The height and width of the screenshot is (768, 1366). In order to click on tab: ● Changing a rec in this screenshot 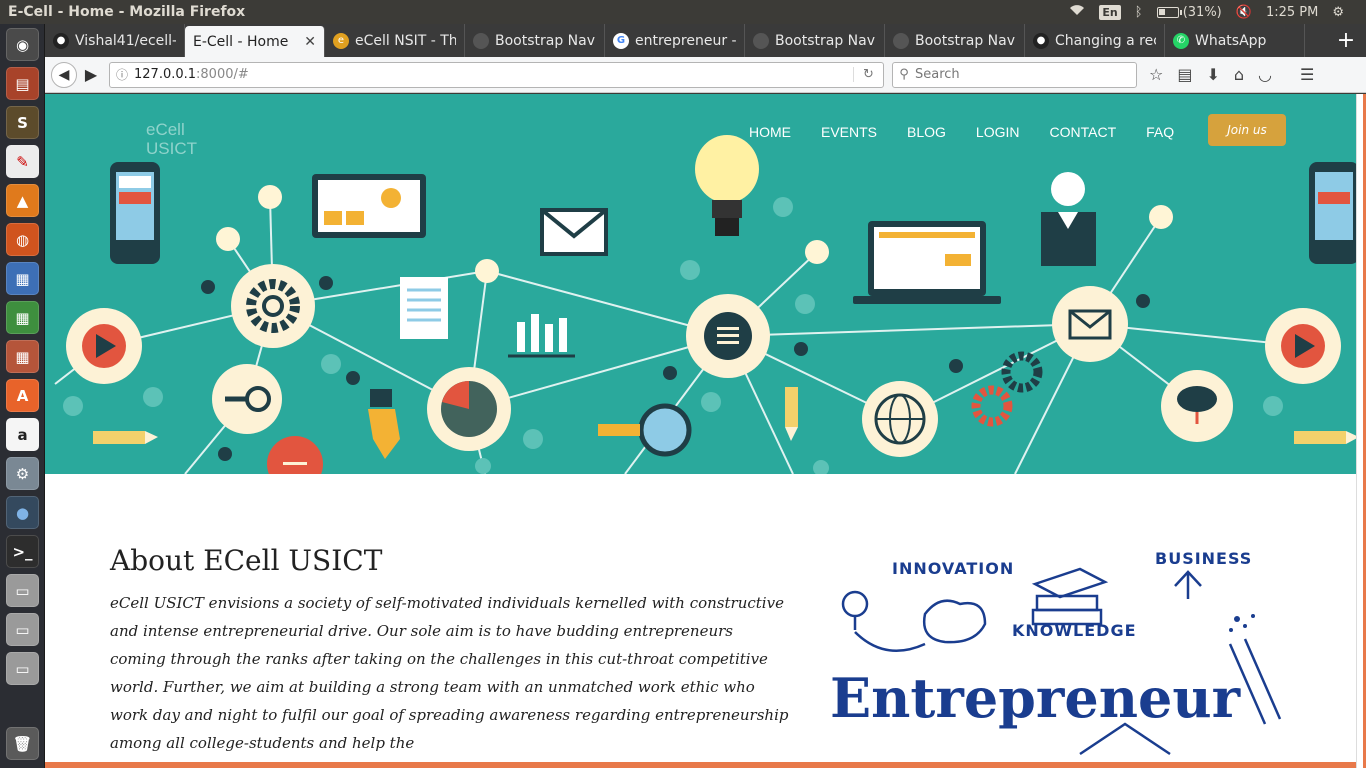, I will do `click(1095, 40)`.